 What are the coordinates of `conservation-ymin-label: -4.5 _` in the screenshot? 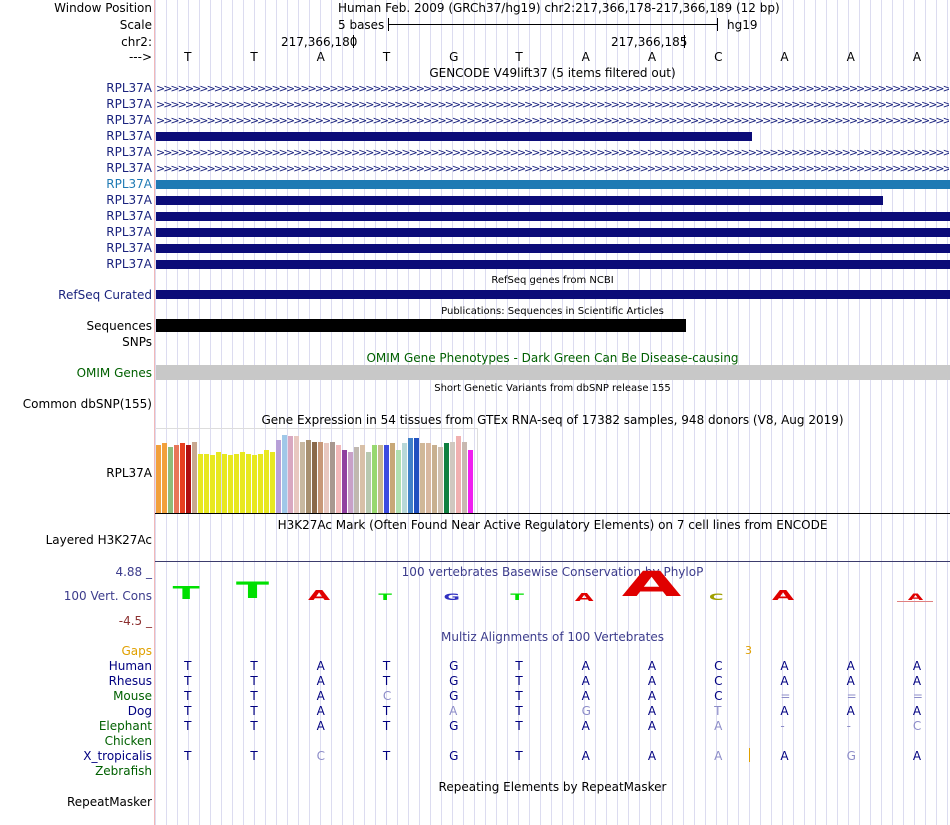 It's located at (135, 621).